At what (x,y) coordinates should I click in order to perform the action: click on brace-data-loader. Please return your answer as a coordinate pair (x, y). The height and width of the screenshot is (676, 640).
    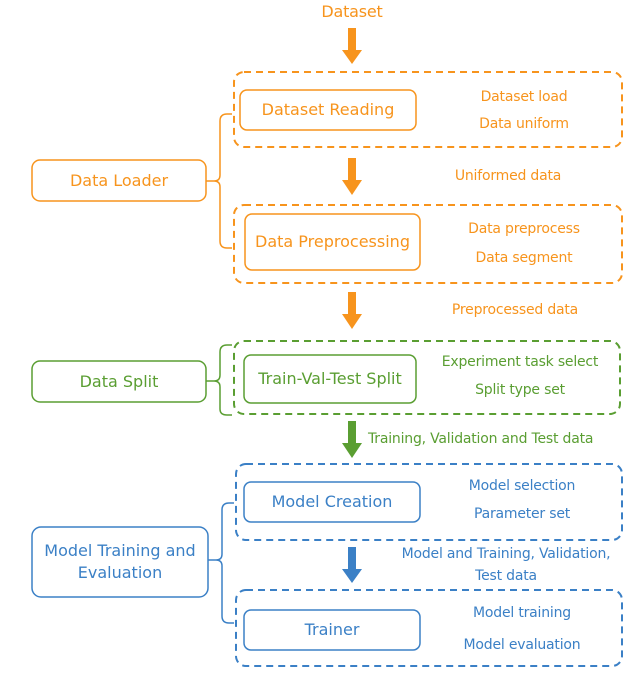
    Looking at the image, I should click on (219, 181).